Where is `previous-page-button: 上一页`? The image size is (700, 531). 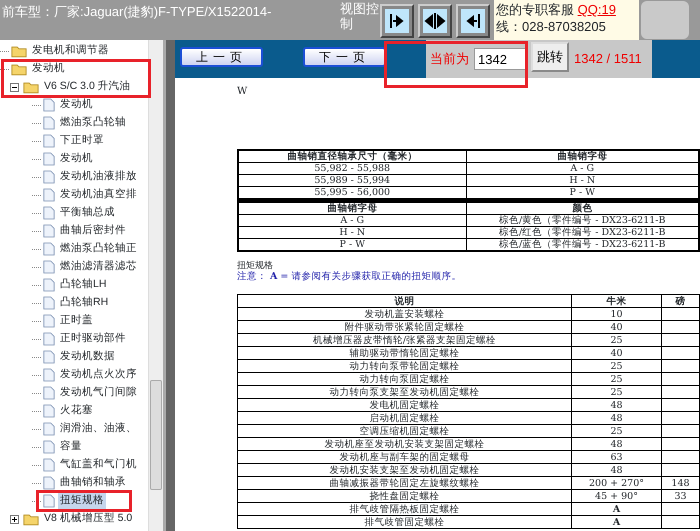
previous-page-button: 上一页 is located at coordinates (221, 57).